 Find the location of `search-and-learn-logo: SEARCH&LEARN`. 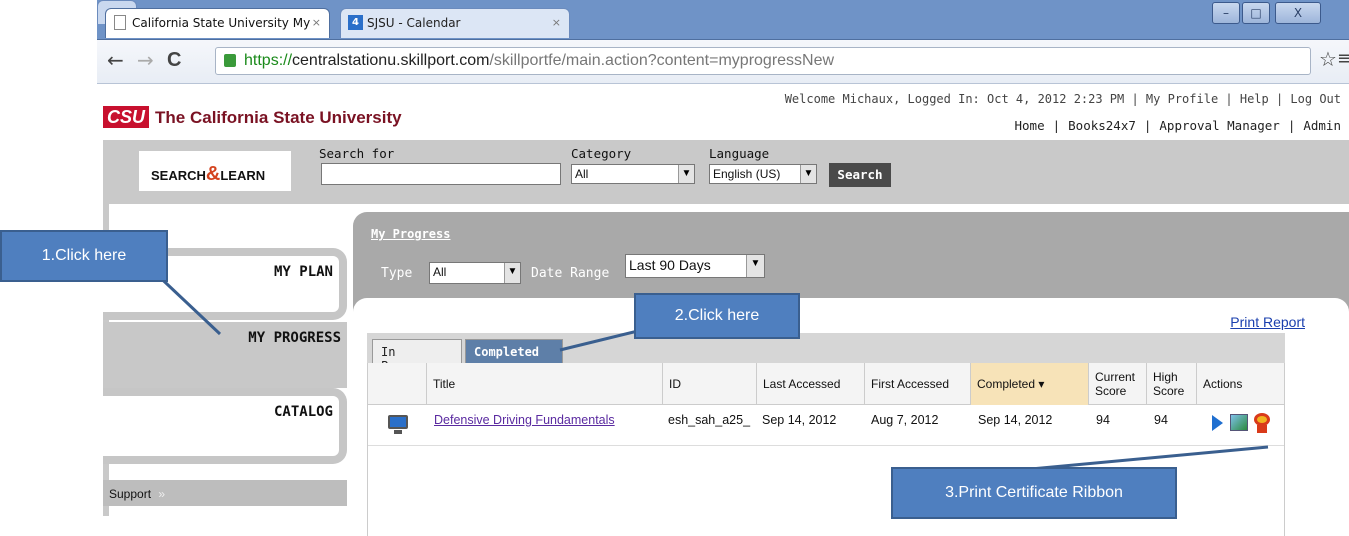

search-and-learn-logo: SEARCH&LEARN is located at coordinates (215, 171).